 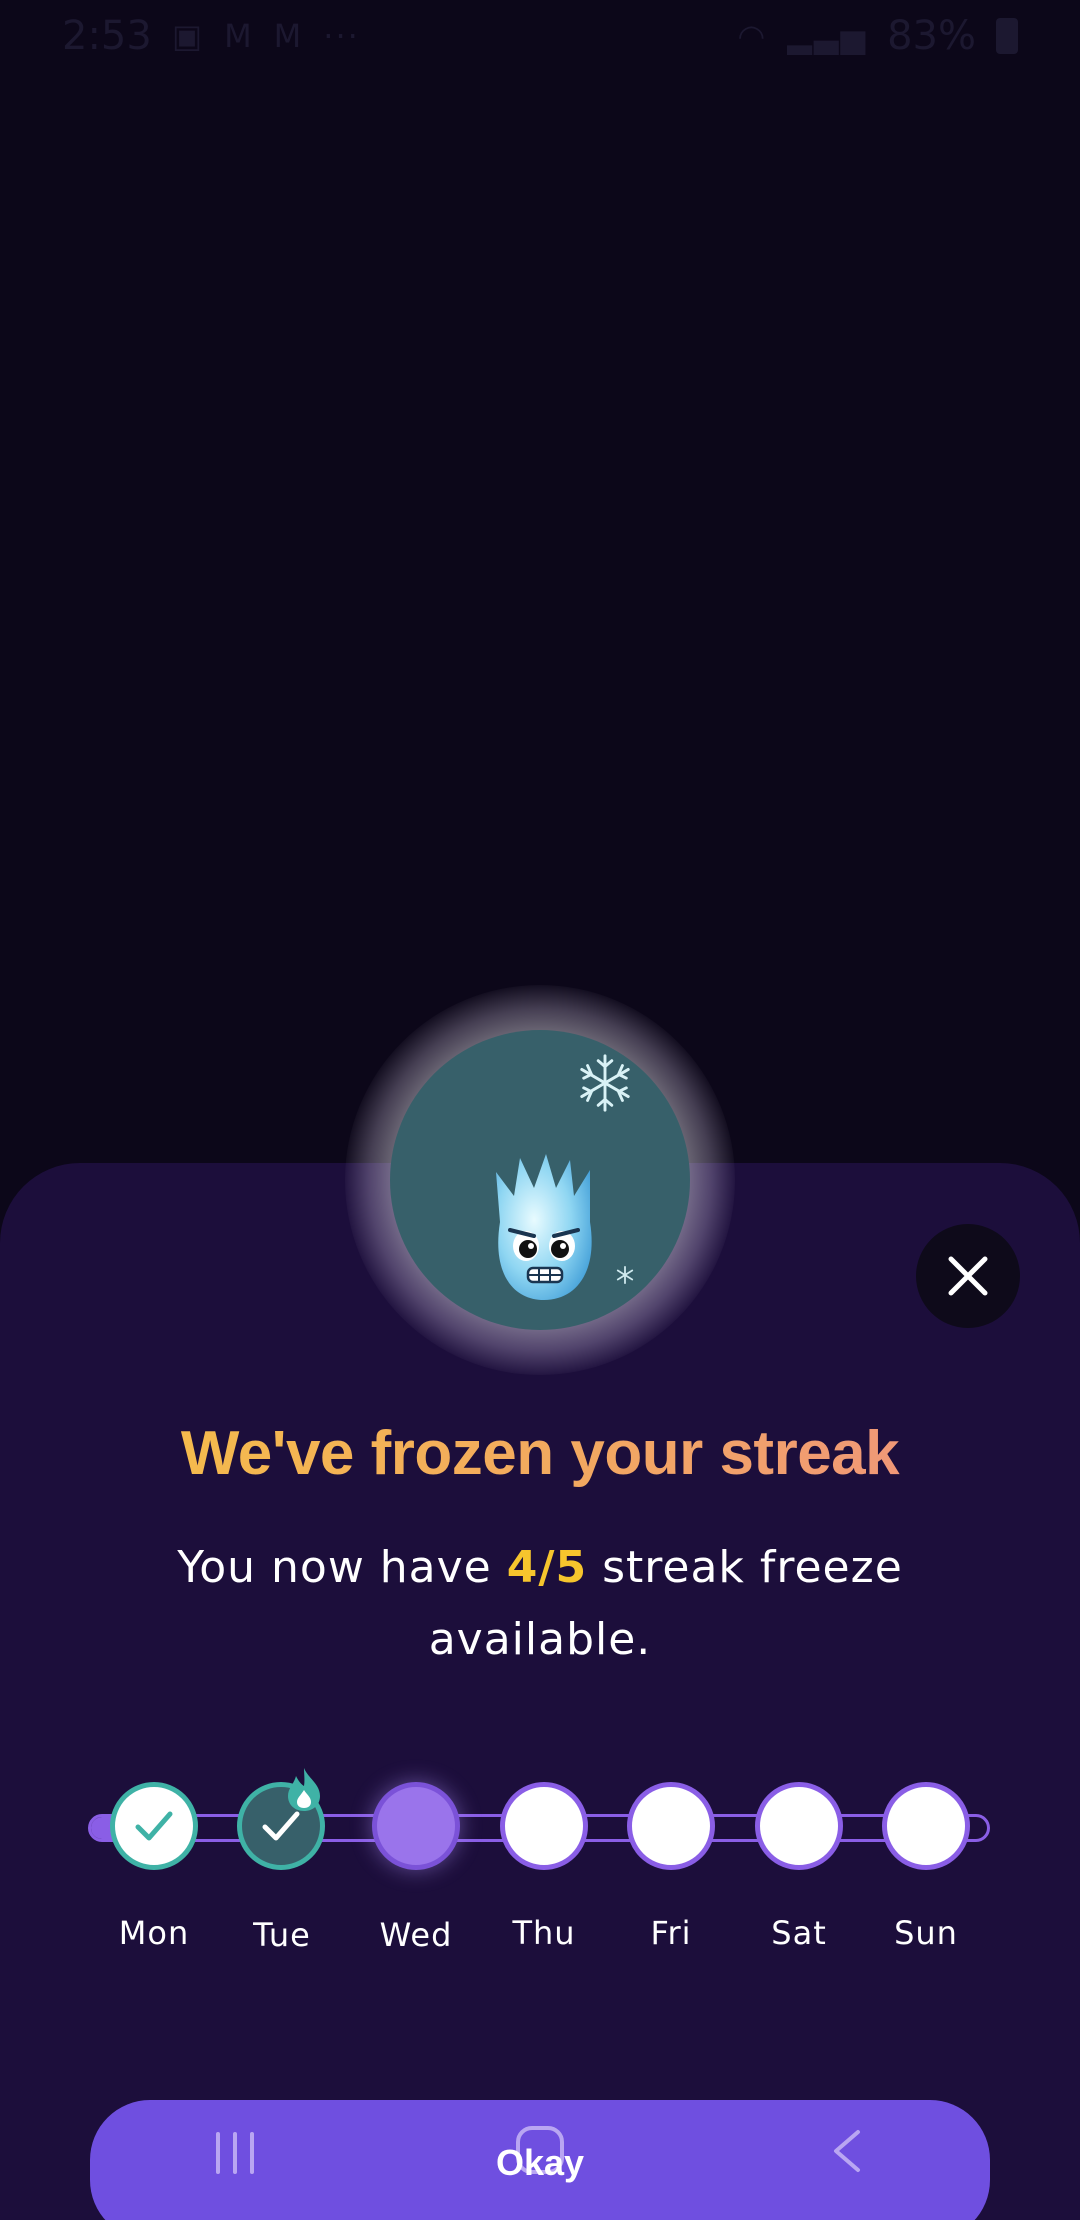 What do you see at coordinates (540, 1453) in the screenshot?
I see `dialog-headline: We've frozen your streak` at bounding box center [540, 1453].